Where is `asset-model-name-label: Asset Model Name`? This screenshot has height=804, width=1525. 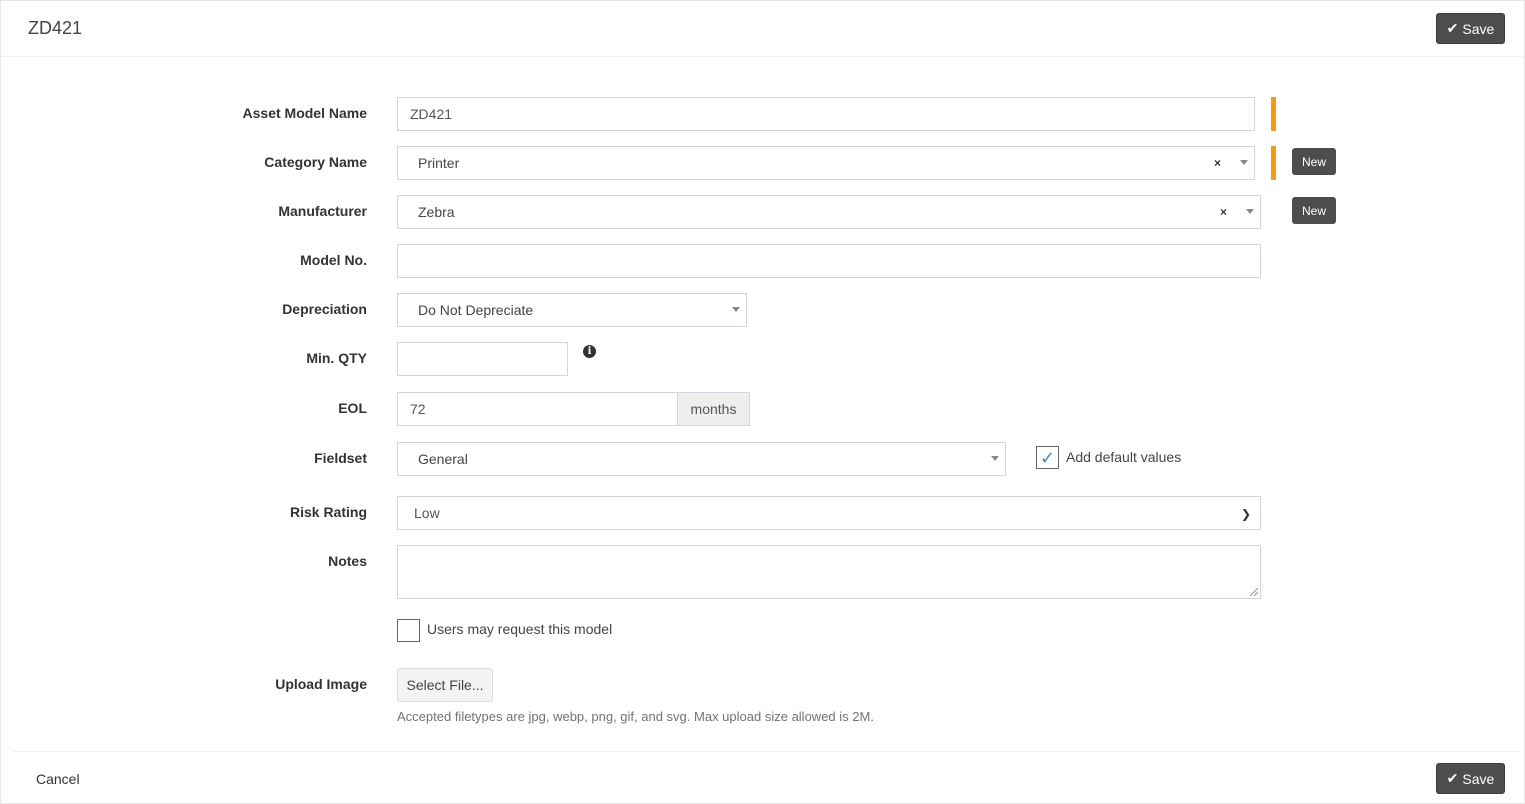
asset-model-name-label: Asset Model Name is located at coordinates (304, 113).